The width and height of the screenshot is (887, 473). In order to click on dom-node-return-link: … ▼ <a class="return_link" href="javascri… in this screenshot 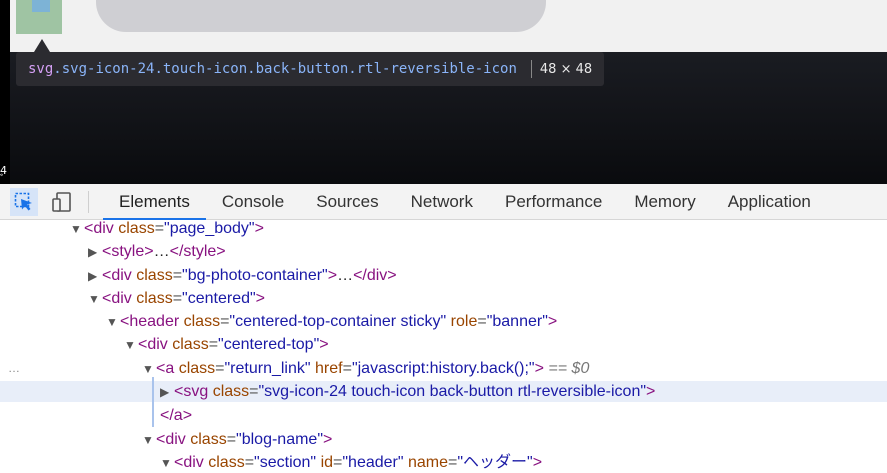, I will do `click(443, 368)`.